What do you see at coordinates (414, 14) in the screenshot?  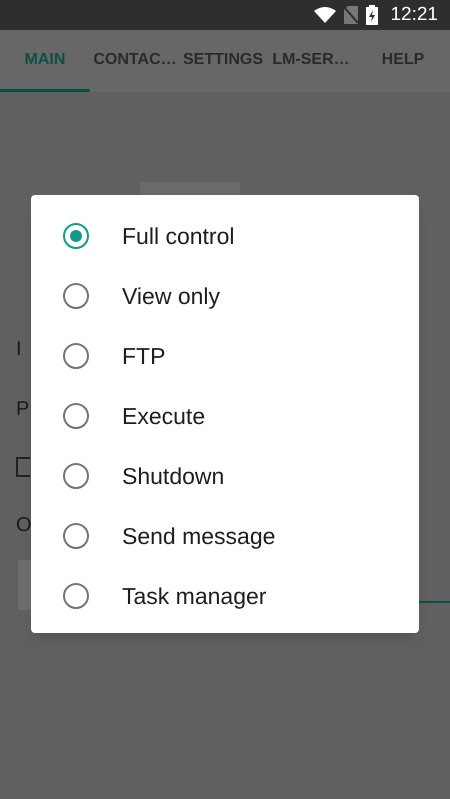 I see `clock: 12:21` at bounding box center [414, 14].